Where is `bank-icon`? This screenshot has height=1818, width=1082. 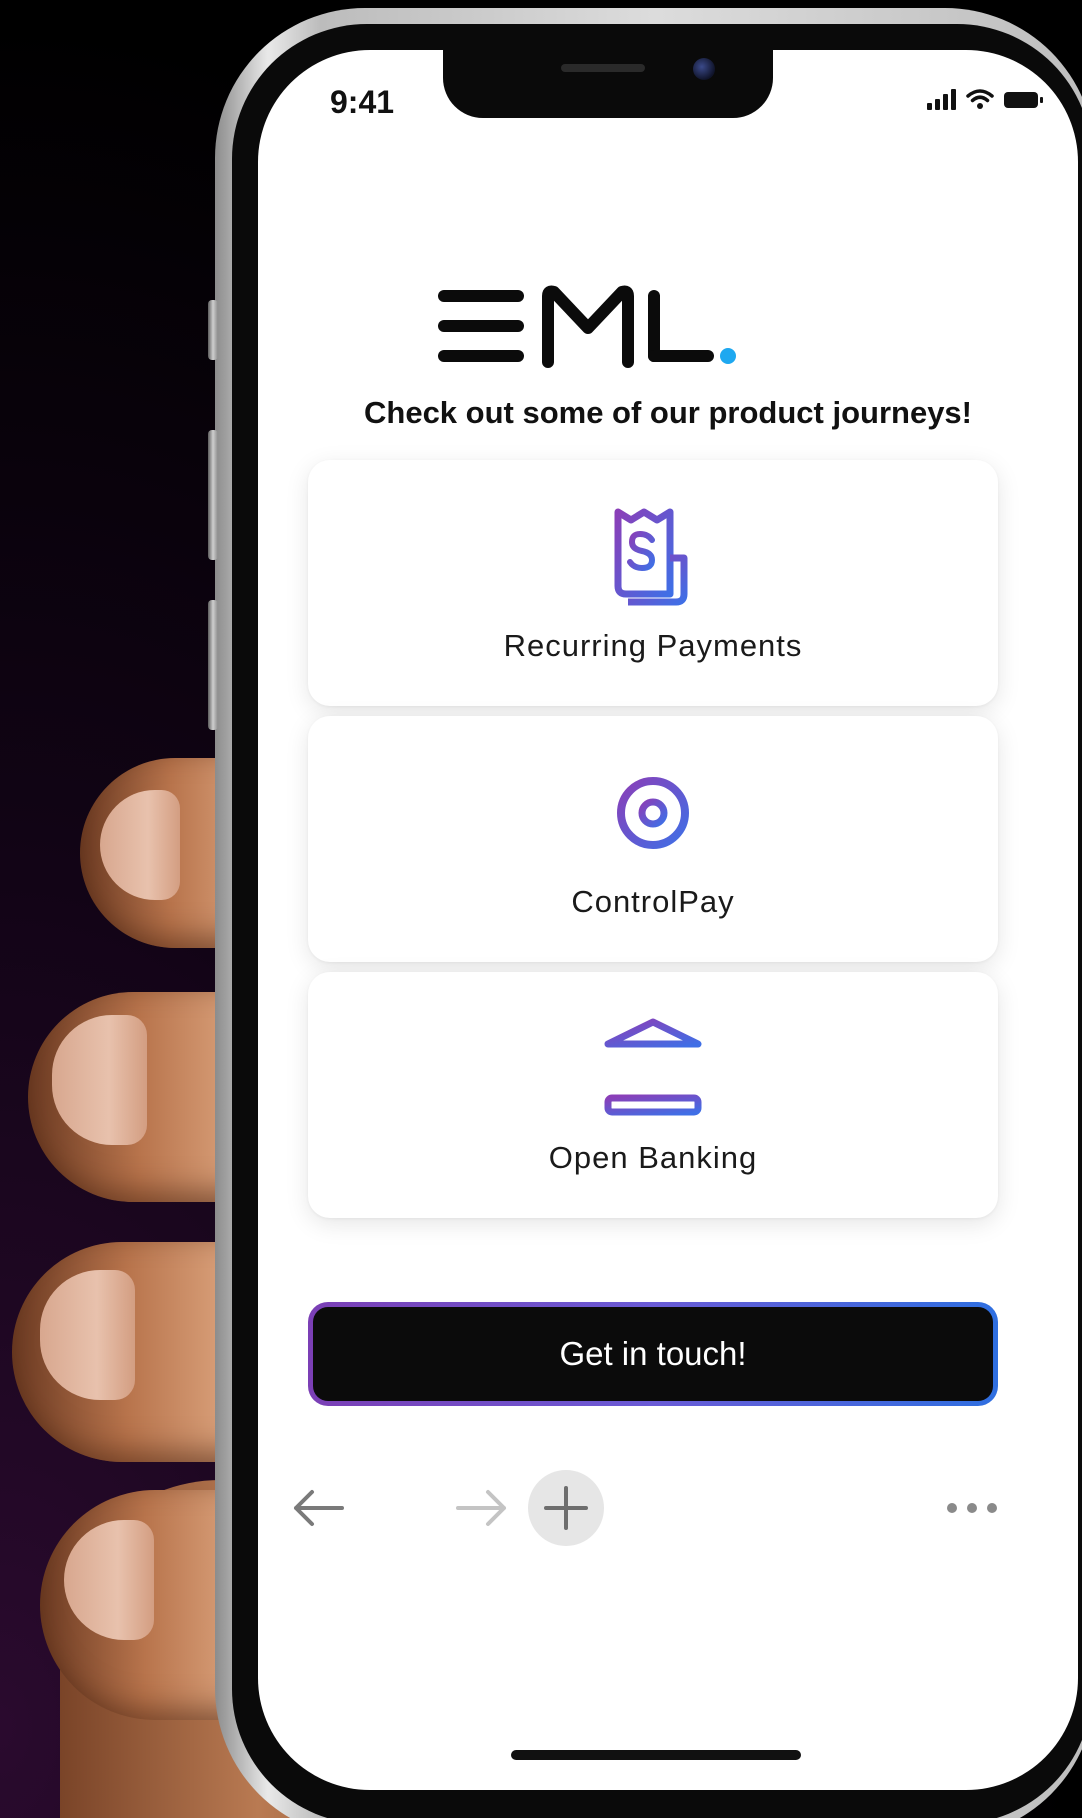
bank-icon is located at coordinates (653, 1067).